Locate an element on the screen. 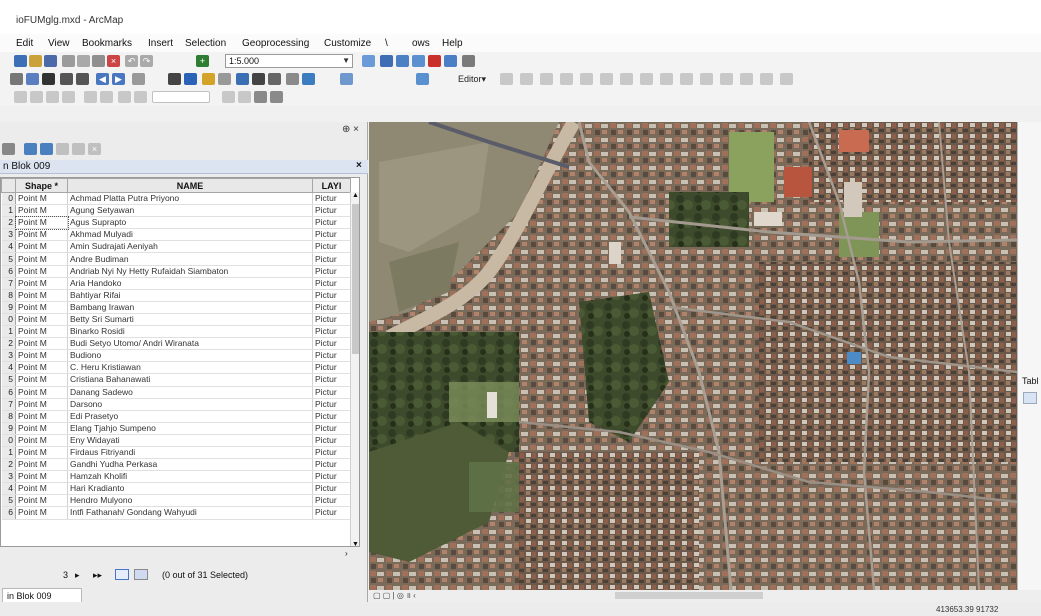 The image size is (1041, 616). table-row: 3 Point M Akhmad Mulyadi Pictur is located at coordinates (176, 235).